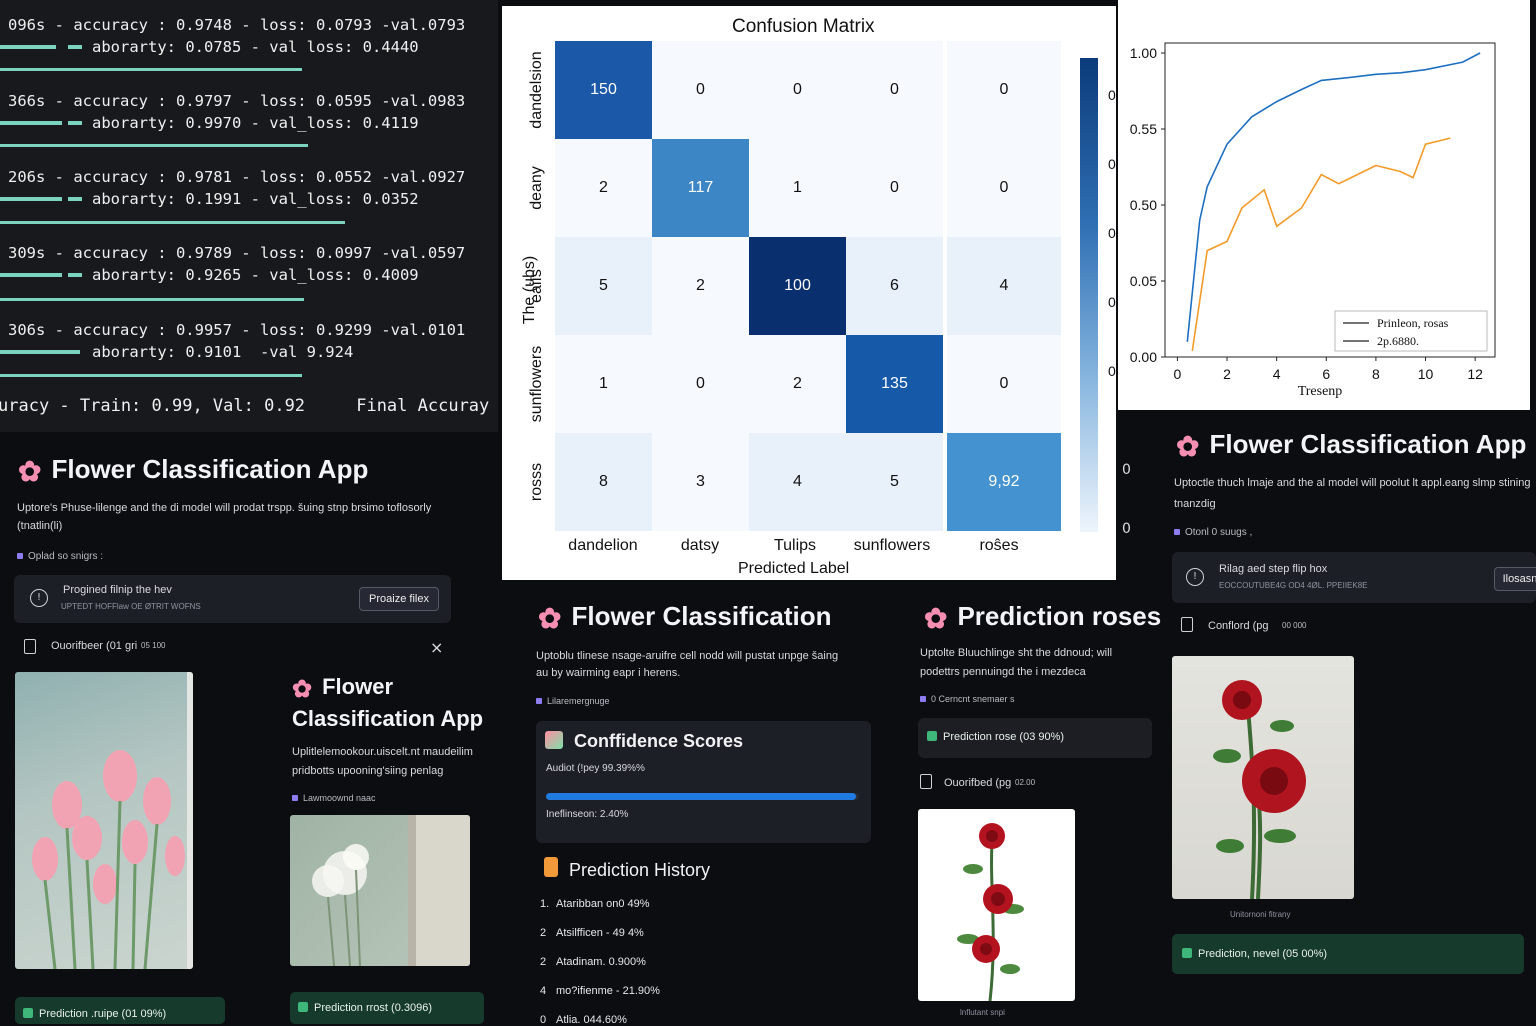 Image resolution: width=1536 pixels, height=1026 pixels. Describe the element at coordinates (1398, 341) in the screenshot. I see `legend-label: 2p.6880.` at that location.